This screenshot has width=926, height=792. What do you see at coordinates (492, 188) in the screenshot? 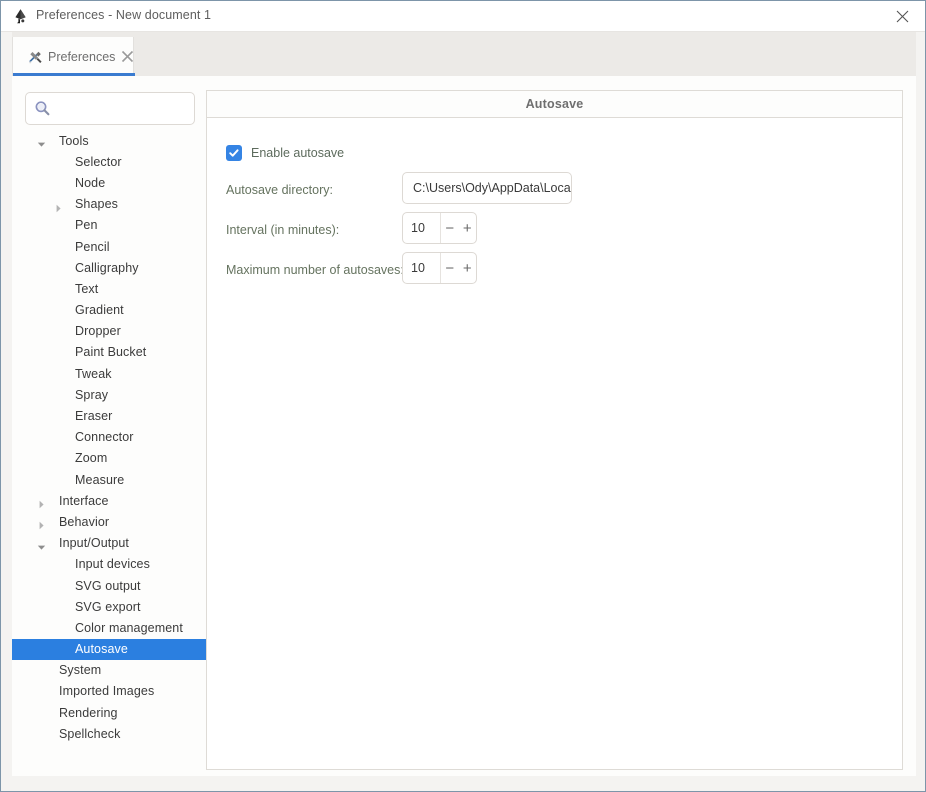
I see `autosave-directory-value: C:\Users\Ody\AppData\Loca` at bounding box center [492, 188].